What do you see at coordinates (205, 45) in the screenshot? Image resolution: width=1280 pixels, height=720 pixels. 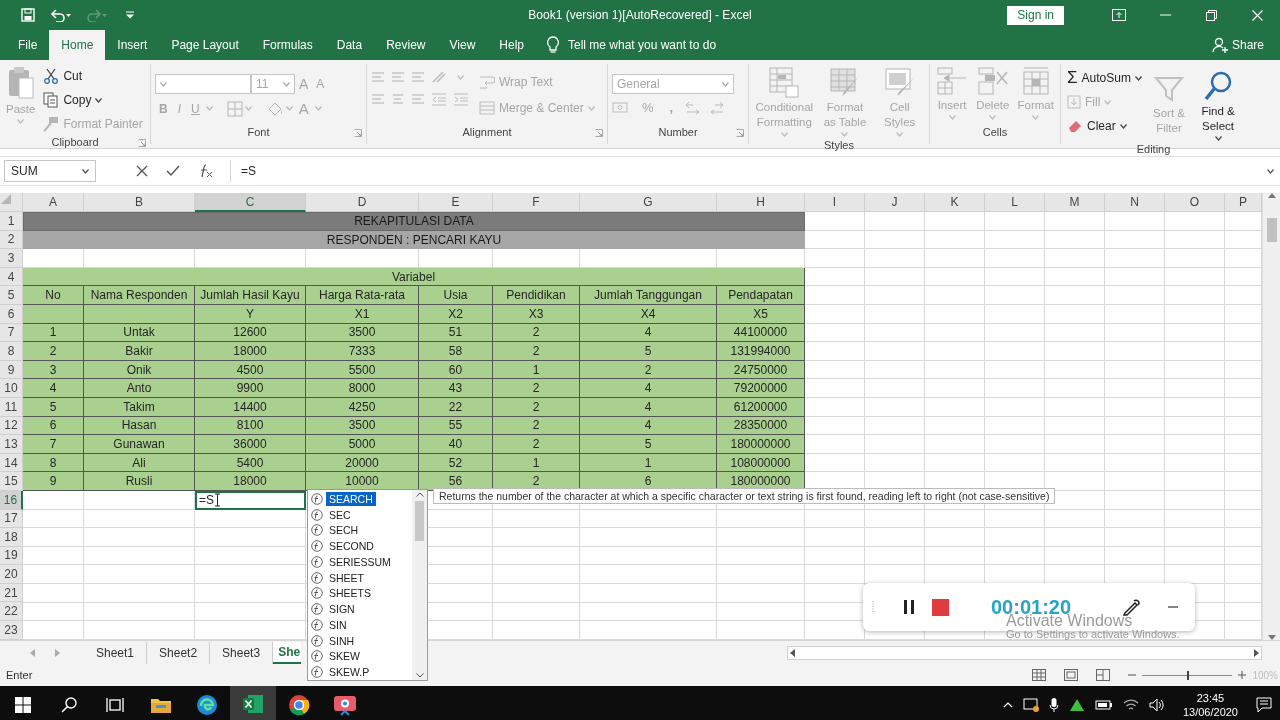 I see `ribbon-tab: Page Layout` at bounding box center [205, 45].